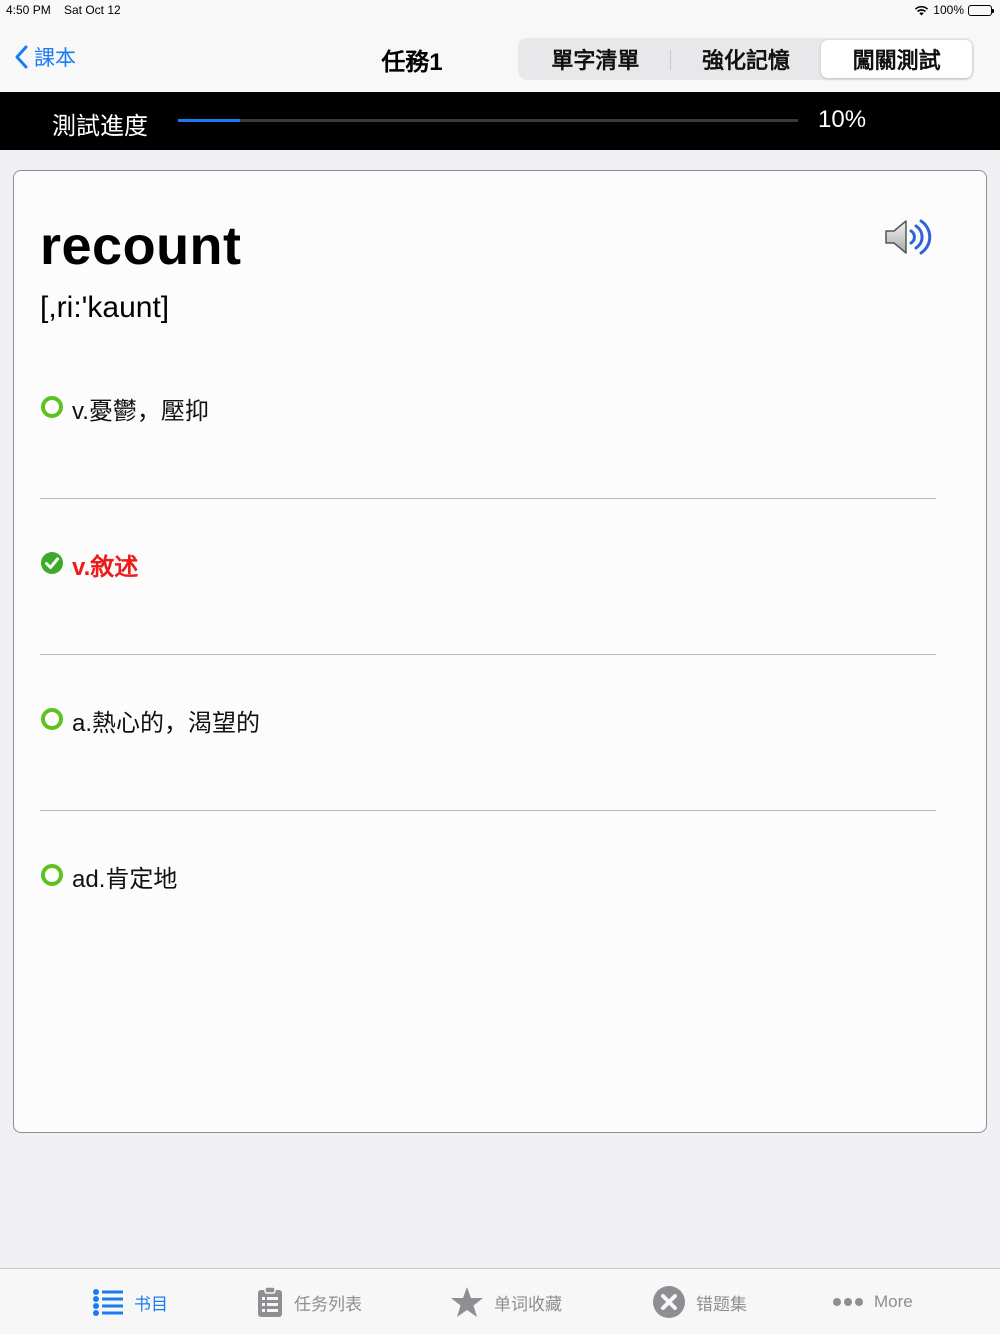 The image size is (1000, 1334). I want to click on back-button: 課本, so click(45, 57).